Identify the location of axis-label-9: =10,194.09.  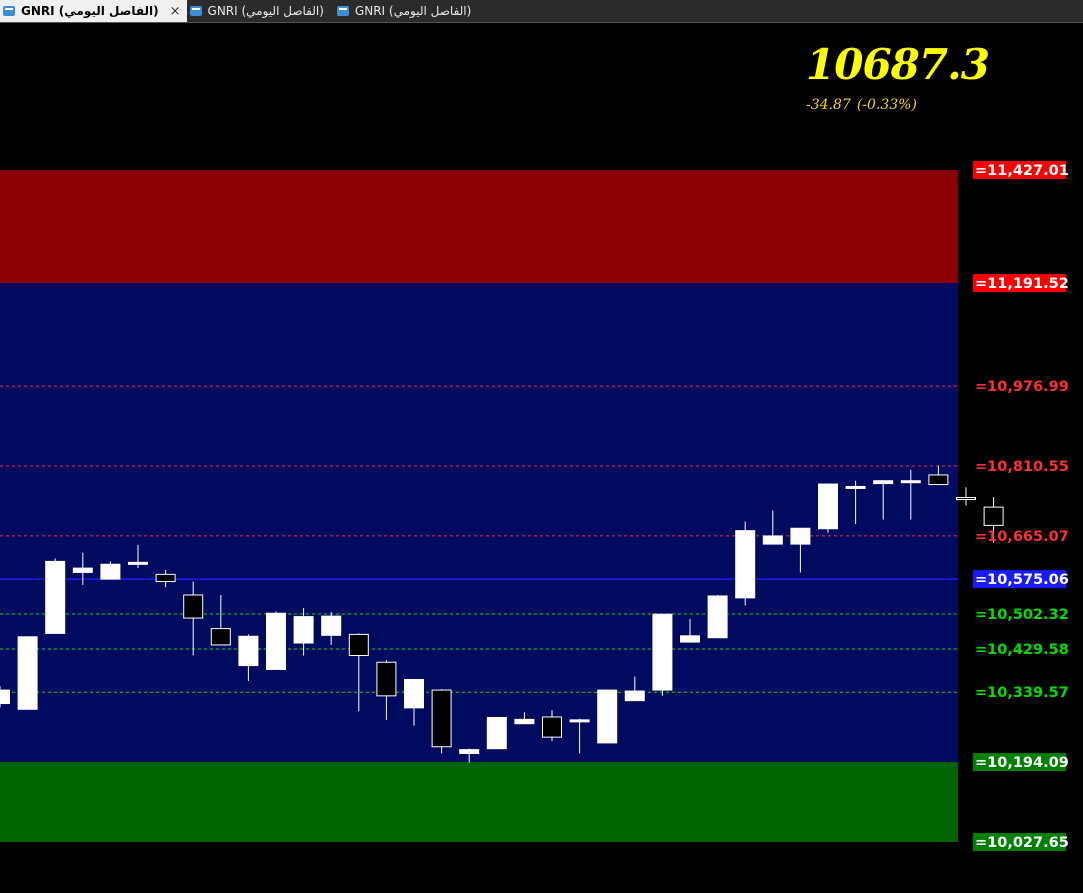
(1021, 762).